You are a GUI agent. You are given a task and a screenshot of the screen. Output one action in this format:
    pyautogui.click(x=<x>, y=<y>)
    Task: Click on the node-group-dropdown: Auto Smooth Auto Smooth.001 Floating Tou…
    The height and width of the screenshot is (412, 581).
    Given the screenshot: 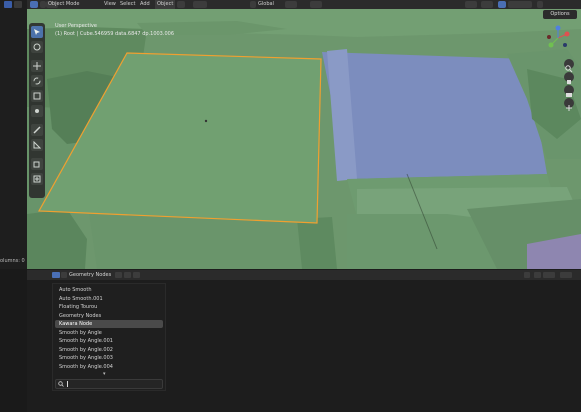 What is the action you would take?
    pyautogui.click(x=109, y=337)
    